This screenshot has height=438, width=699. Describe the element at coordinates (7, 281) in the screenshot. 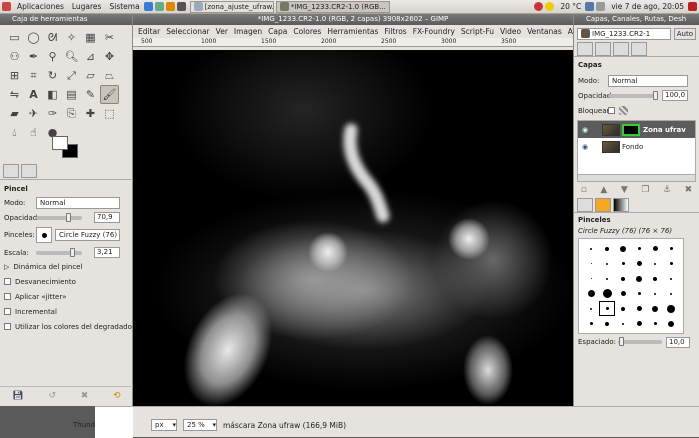

I see `check-fade` at that location.